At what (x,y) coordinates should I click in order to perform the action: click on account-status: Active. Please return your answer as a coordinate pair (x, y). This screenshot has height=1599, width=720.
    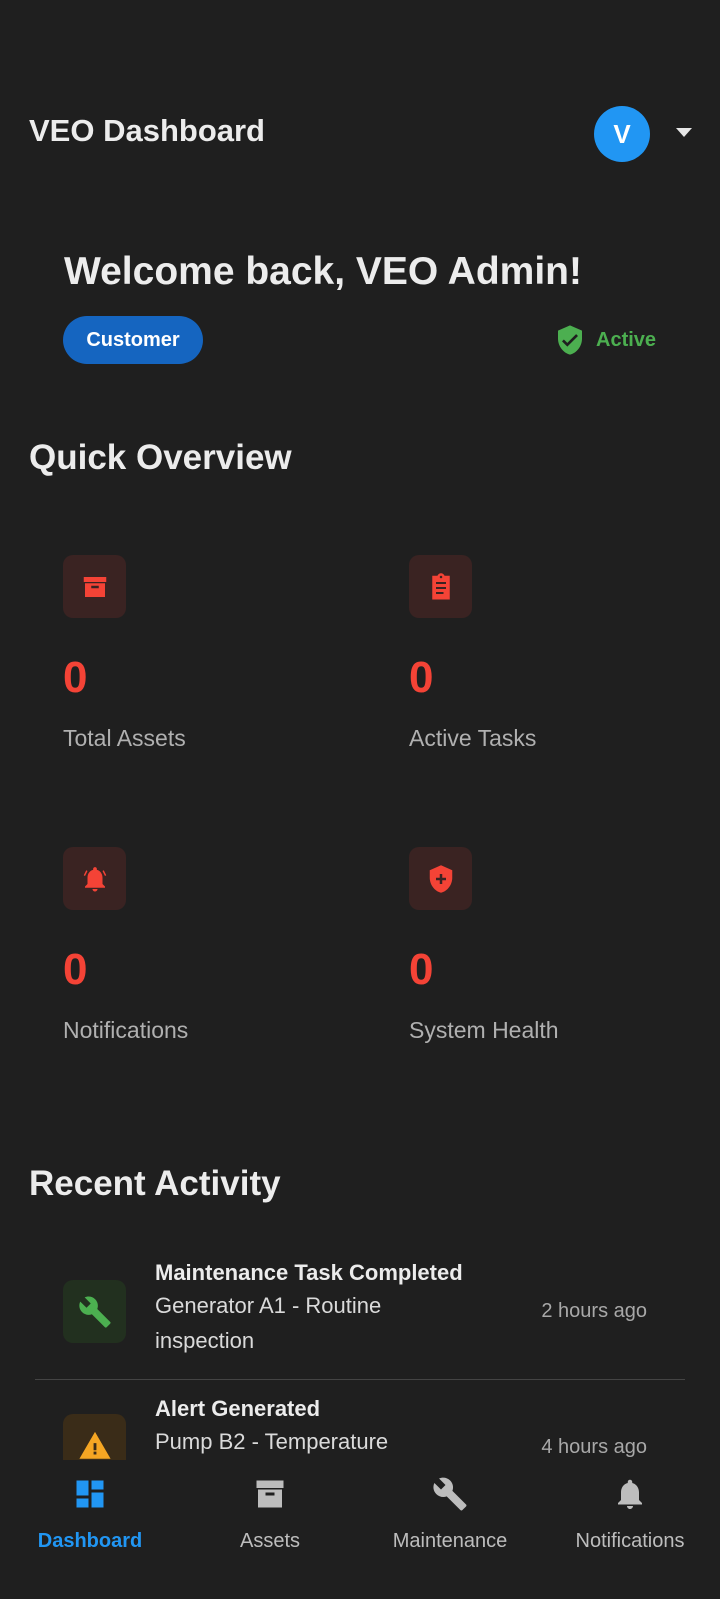
    Looking at the image, I should click on (605, 340).